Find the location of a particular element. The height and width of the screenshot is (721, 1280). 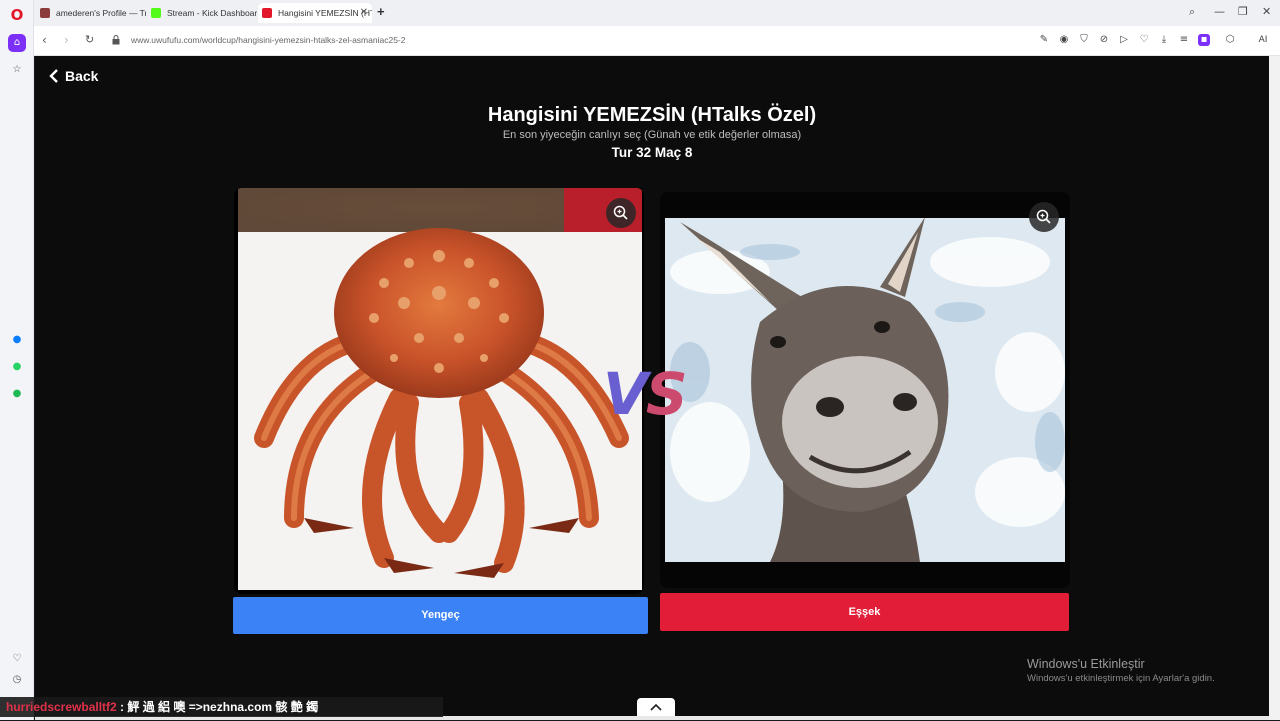

opera-logo-icon: O is located at coordinates (17, 15).